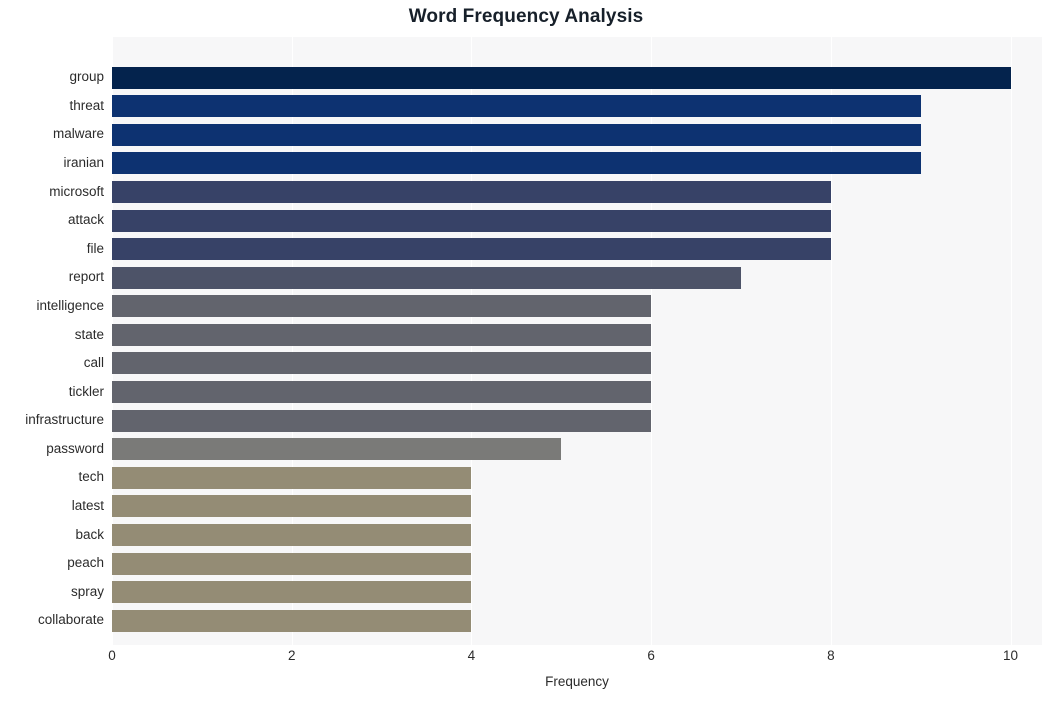  I want to click on bar-file, so click(471, 249).